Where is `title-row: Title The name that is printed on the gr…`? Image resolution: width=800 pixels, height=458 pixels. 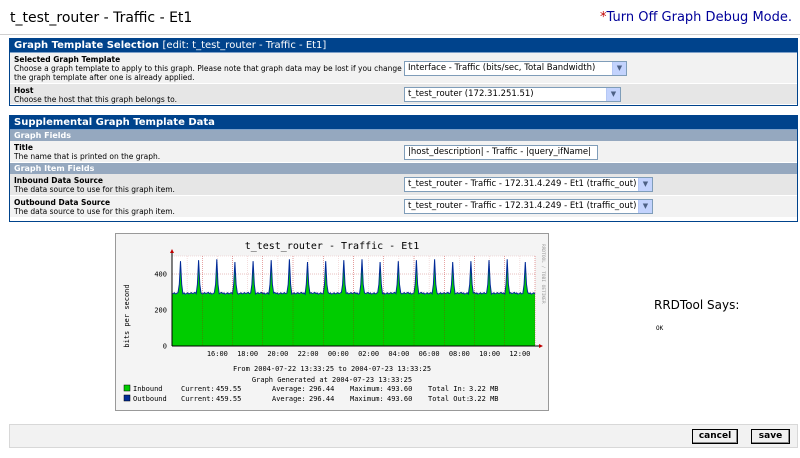
title-row: Title The name that is printed on the gr… is located at coordinates (403, 152).